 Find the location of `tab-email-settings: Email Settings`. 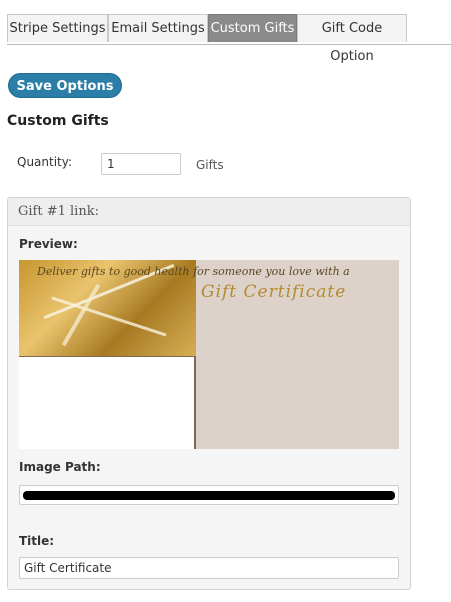

tab-email-settings: Email Settings is located at coordinates (158, 28).